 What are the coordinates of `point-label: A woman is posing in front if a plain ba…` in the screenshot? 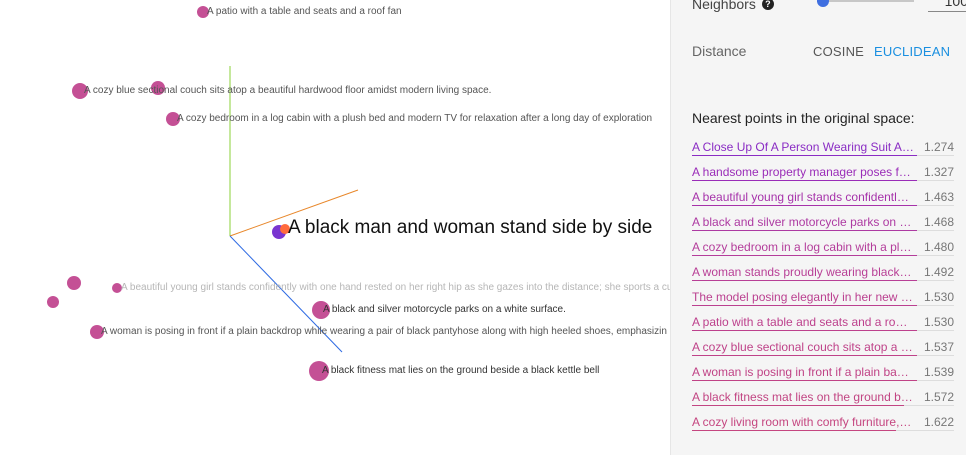 It's located at (384, 331).